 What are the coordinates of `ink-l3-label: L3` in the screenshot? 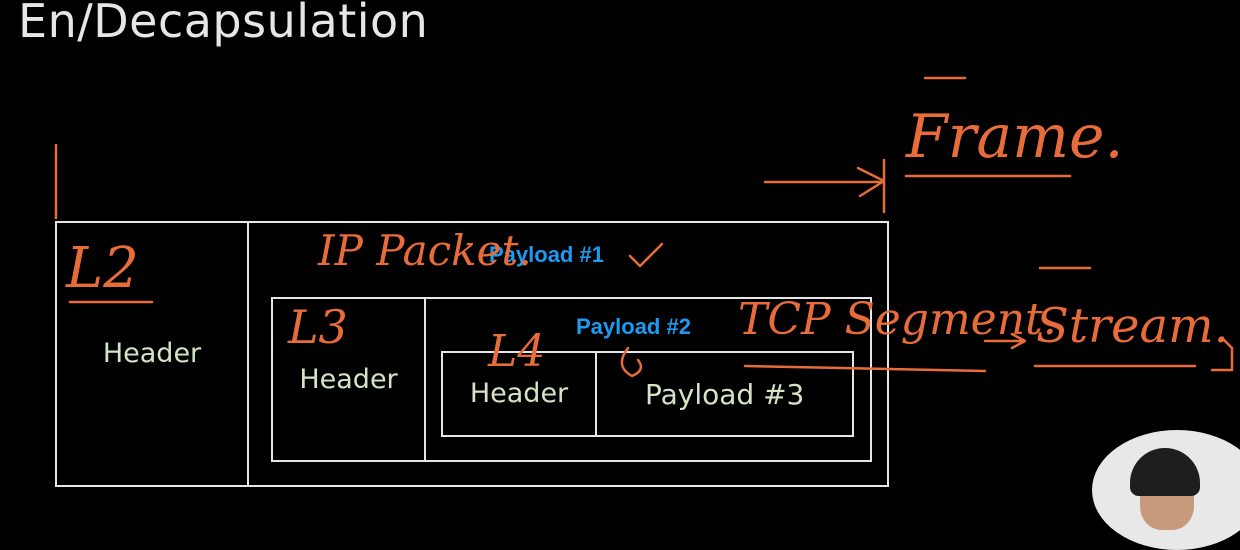 It's located at (318, 327).